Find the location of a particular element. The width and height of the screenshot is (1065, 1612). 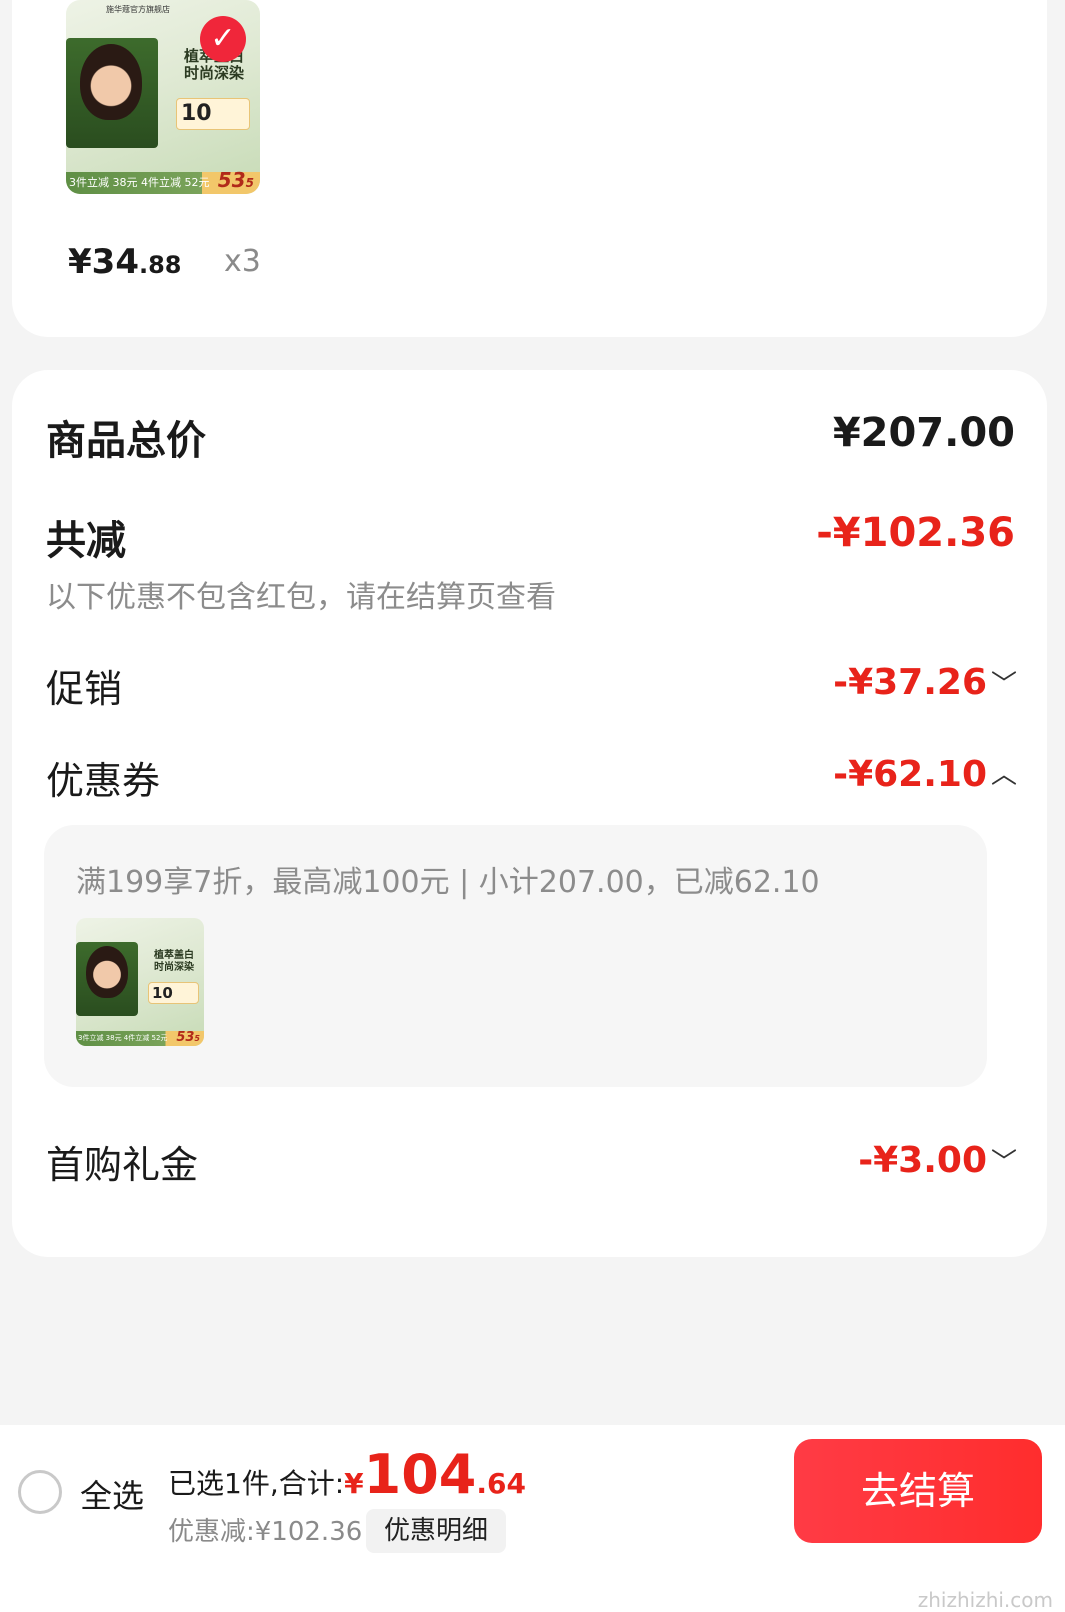

first-purchase-value: -¥3.00 is located at coordinates (922, 1160).